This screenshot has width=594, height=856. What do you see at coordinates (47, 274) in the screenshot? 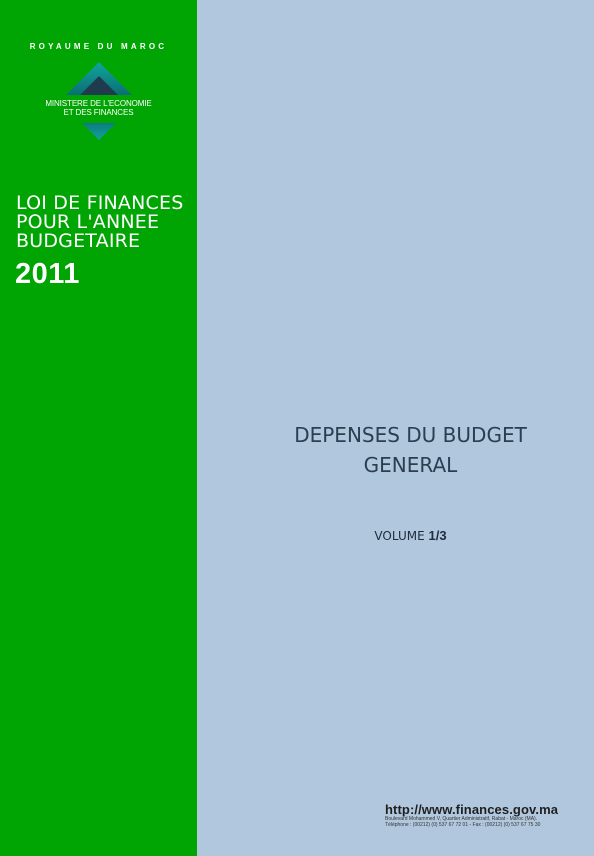
I see `budget-year: 2011` at bounding box center [47, 274].